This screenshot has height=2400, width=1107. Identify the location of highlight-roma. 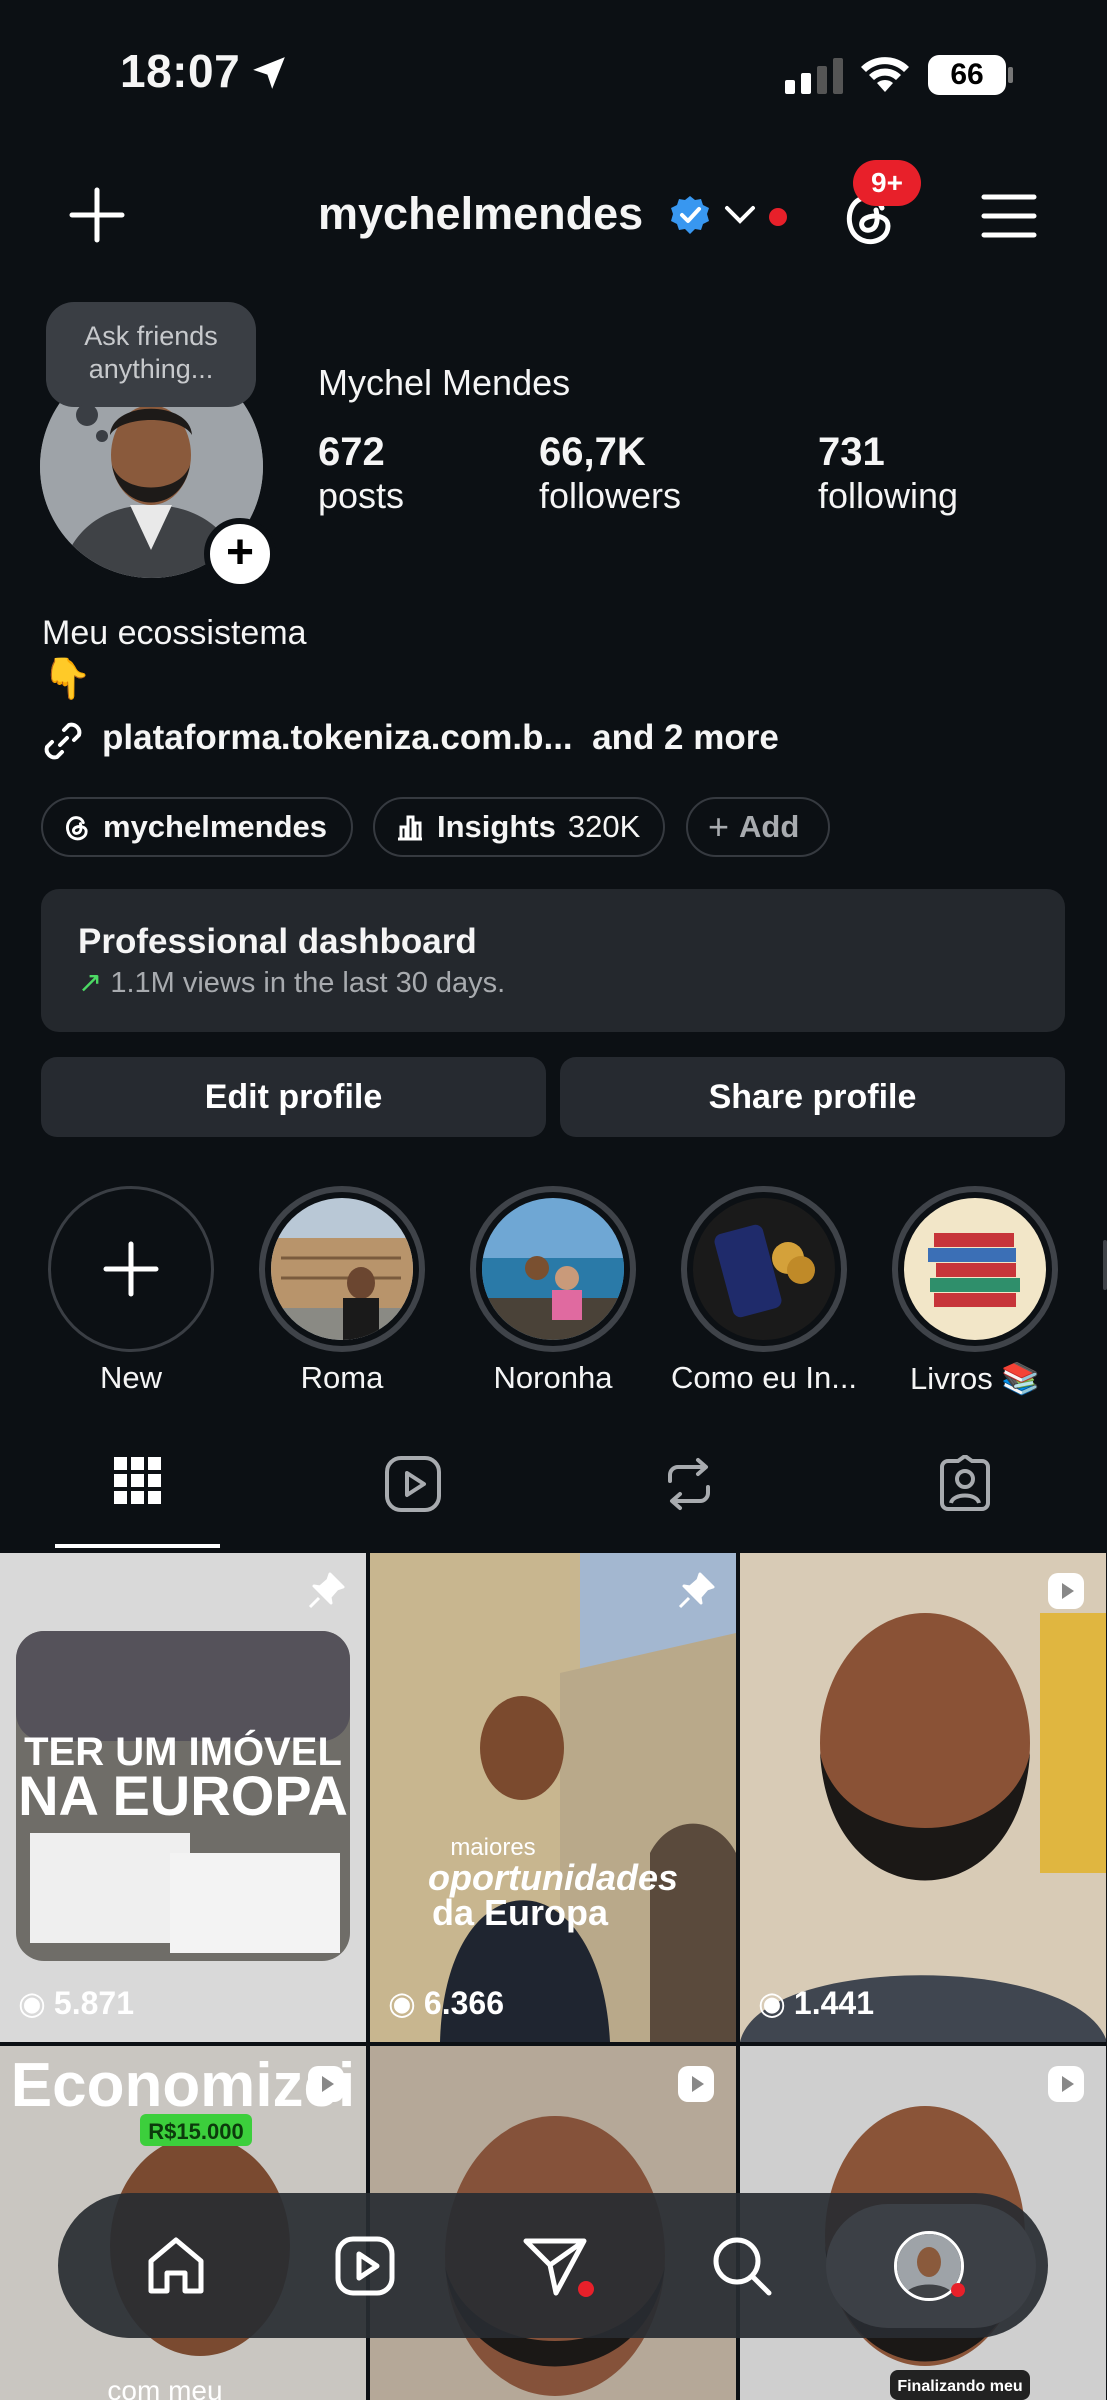
(342, 1269).